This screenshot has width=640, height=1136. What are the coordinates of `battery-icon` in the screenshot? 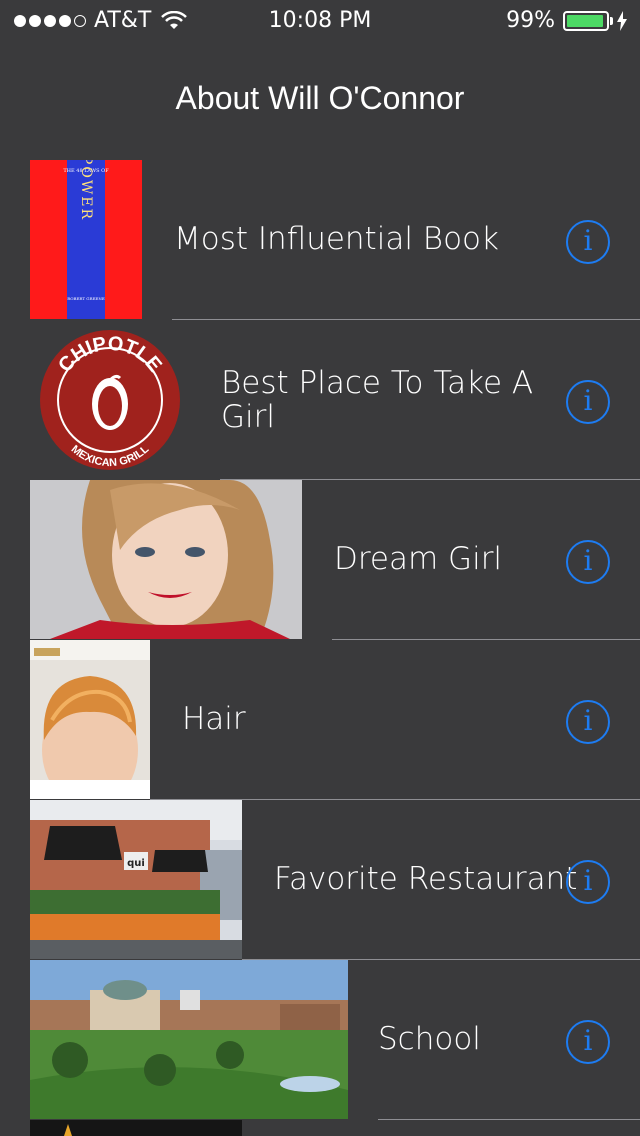 It's located at (586, 20).